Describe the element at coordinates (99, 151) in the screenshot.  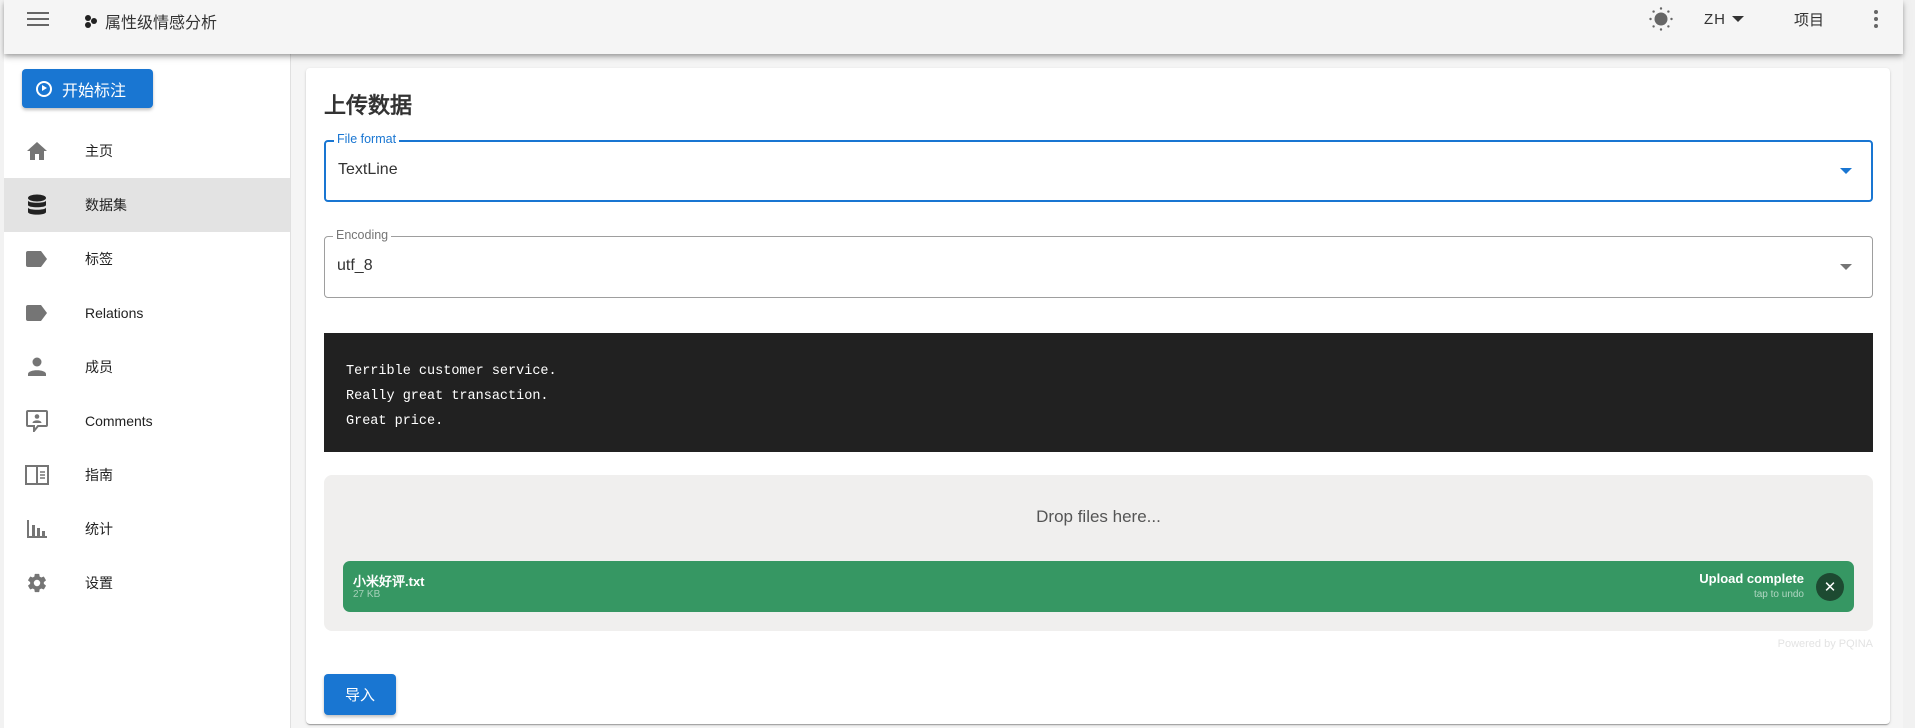
I see `sidebar-item-label: 主页` at that location.